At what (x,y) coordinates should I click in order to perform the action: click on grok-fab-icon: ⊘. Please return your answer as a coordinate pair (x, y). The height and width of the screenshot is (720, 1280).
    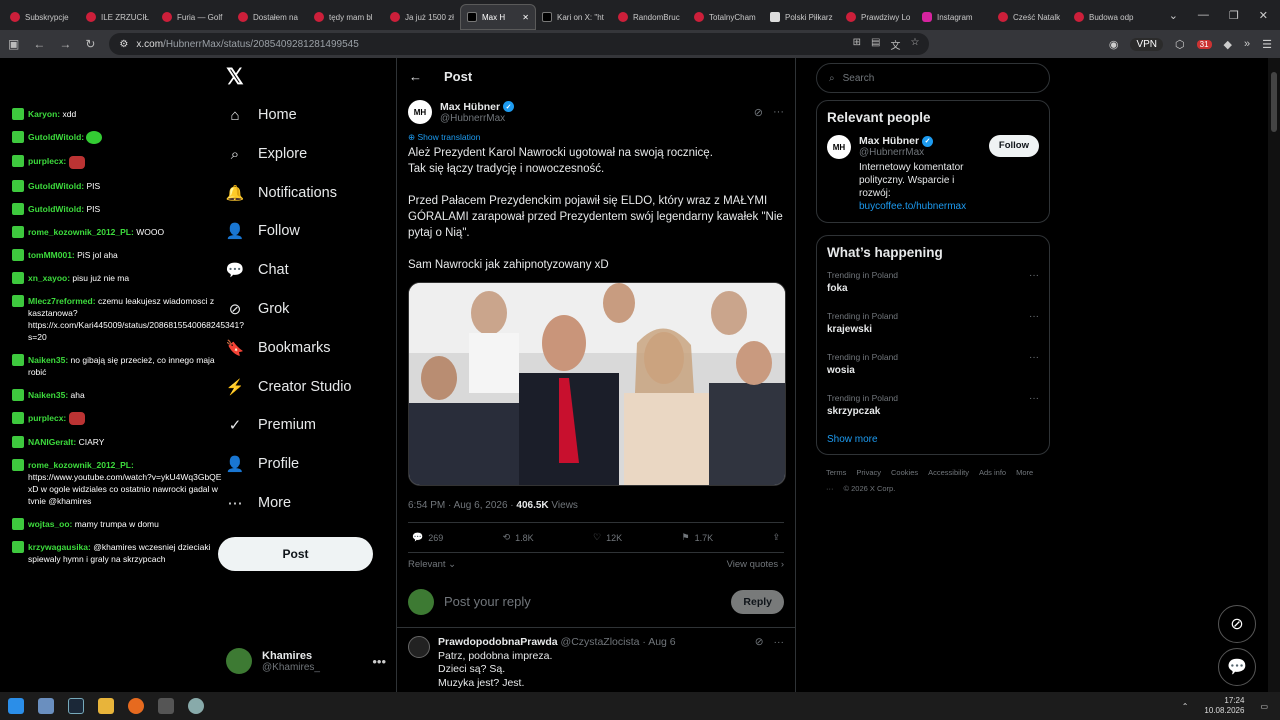
    Looking at the image, I should click on (1237, 624).